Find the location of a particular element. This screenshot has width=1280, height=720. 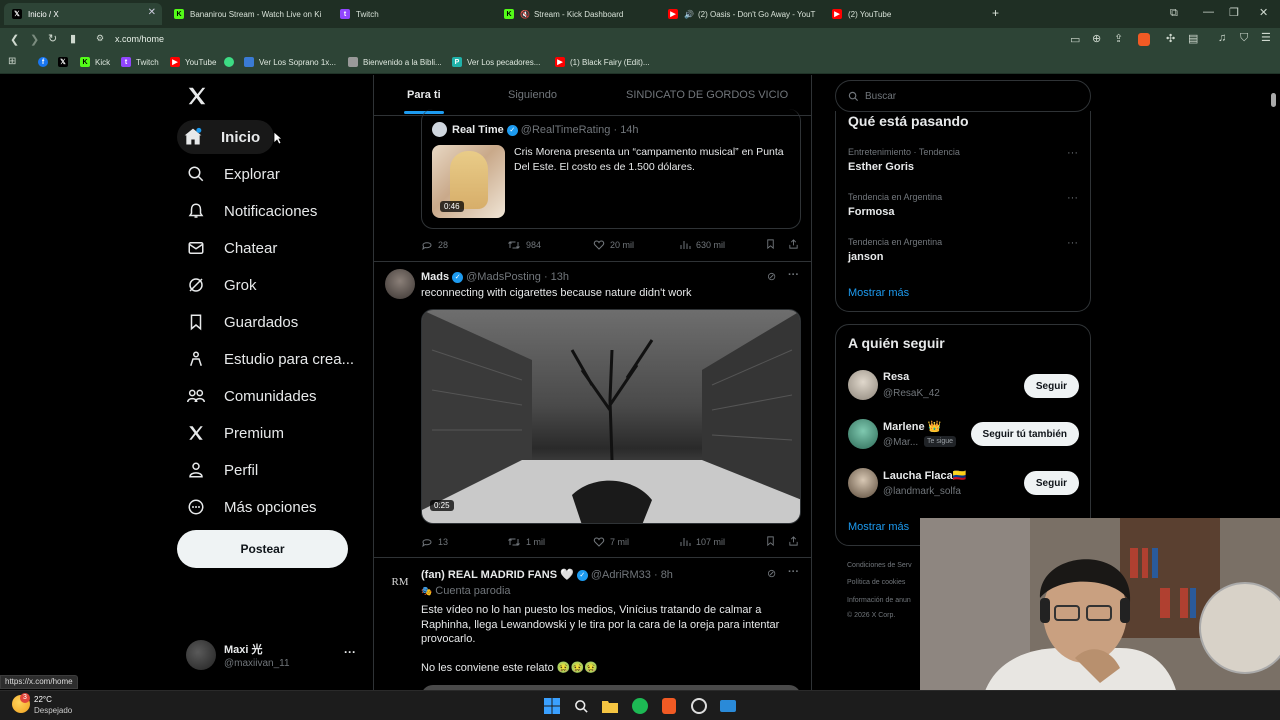

brave-browser-icon is located at coordinates (669, 706).